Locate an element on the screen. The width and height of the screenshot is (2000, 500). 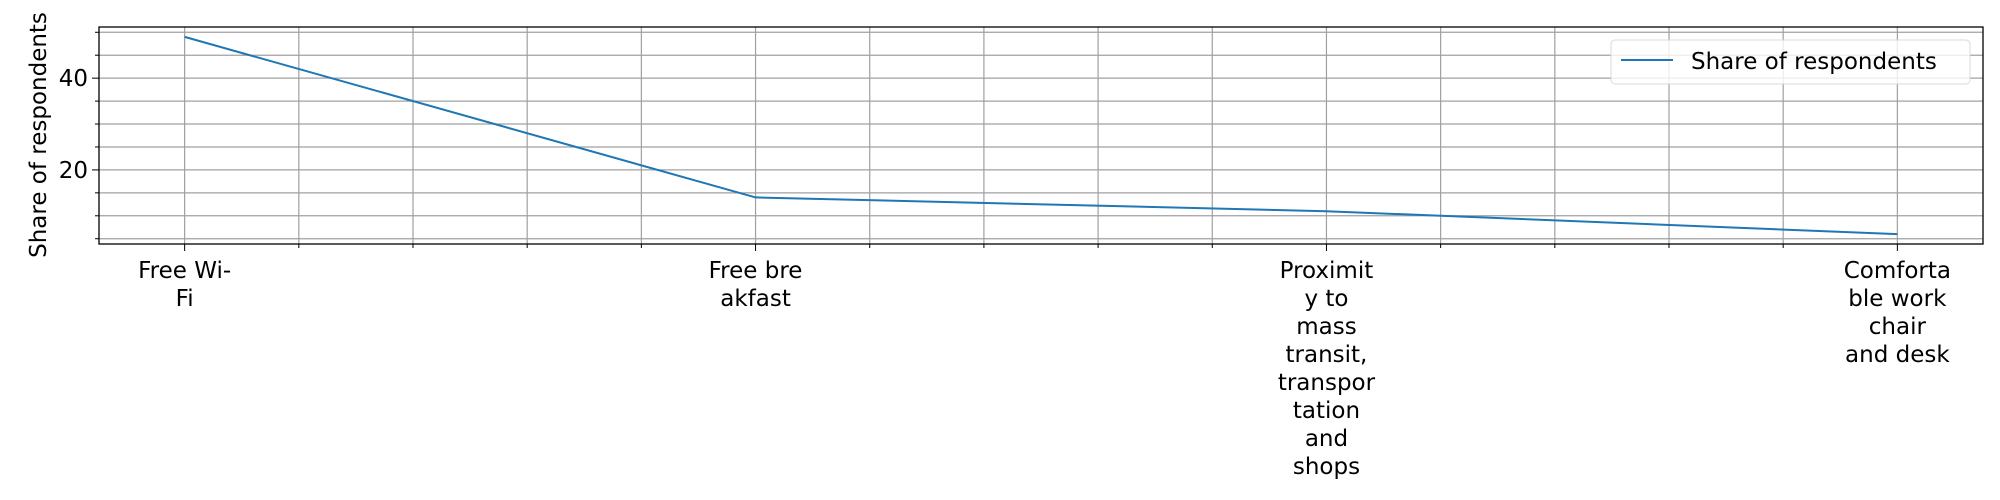
x-tick-label-line: Free bre is located at coordinates (756, 271).